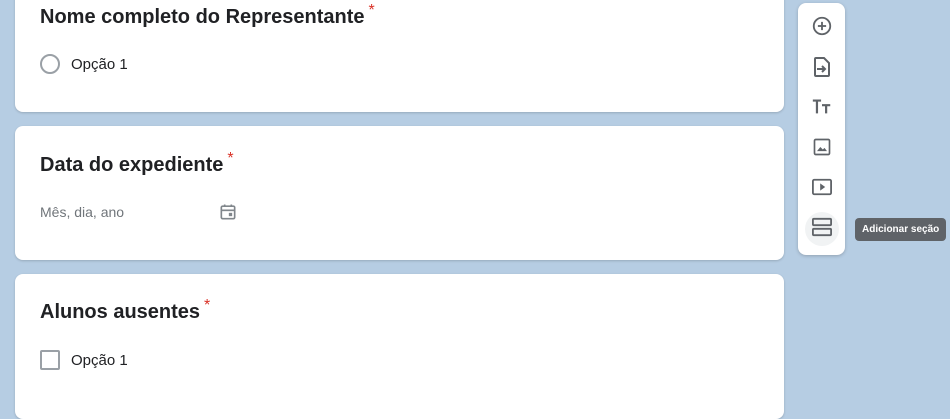  What do you see at coordinates (821, 129) in the screenshot?
I see `floating-toolbar` at bounding box center [821, 129].